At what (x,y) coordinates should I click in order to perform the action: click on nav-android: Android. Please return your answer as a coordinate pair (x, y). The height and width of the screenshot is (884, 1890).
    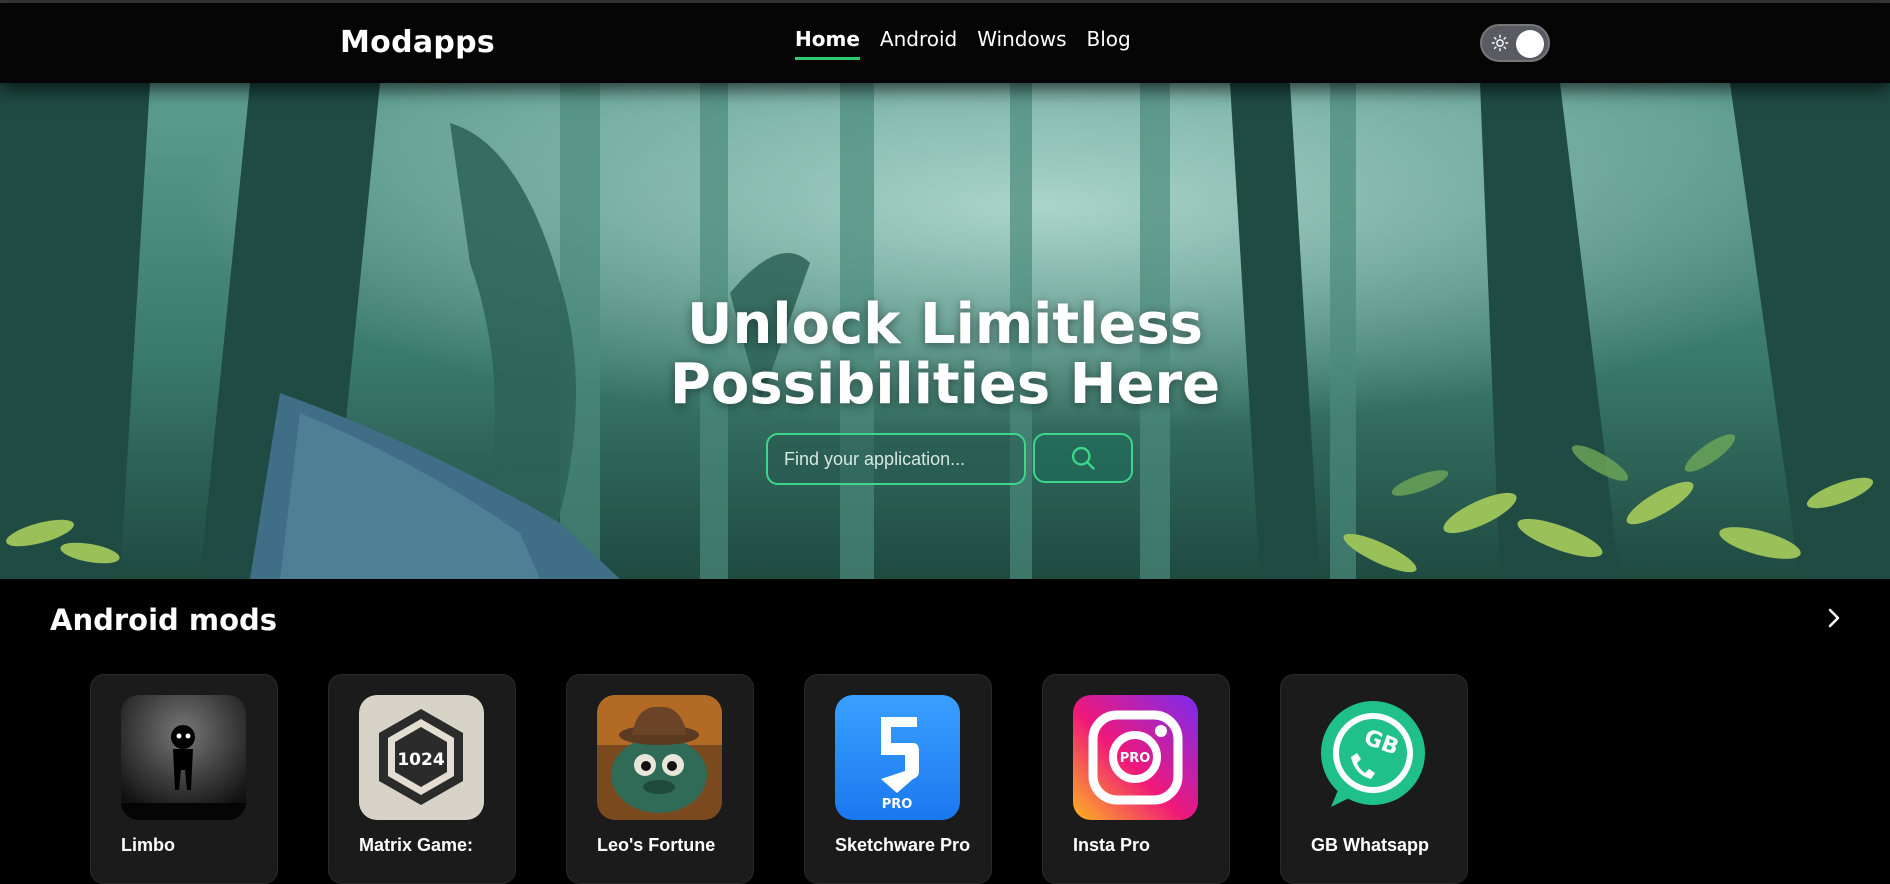
    Looking at the image, I should click on (918, 43).